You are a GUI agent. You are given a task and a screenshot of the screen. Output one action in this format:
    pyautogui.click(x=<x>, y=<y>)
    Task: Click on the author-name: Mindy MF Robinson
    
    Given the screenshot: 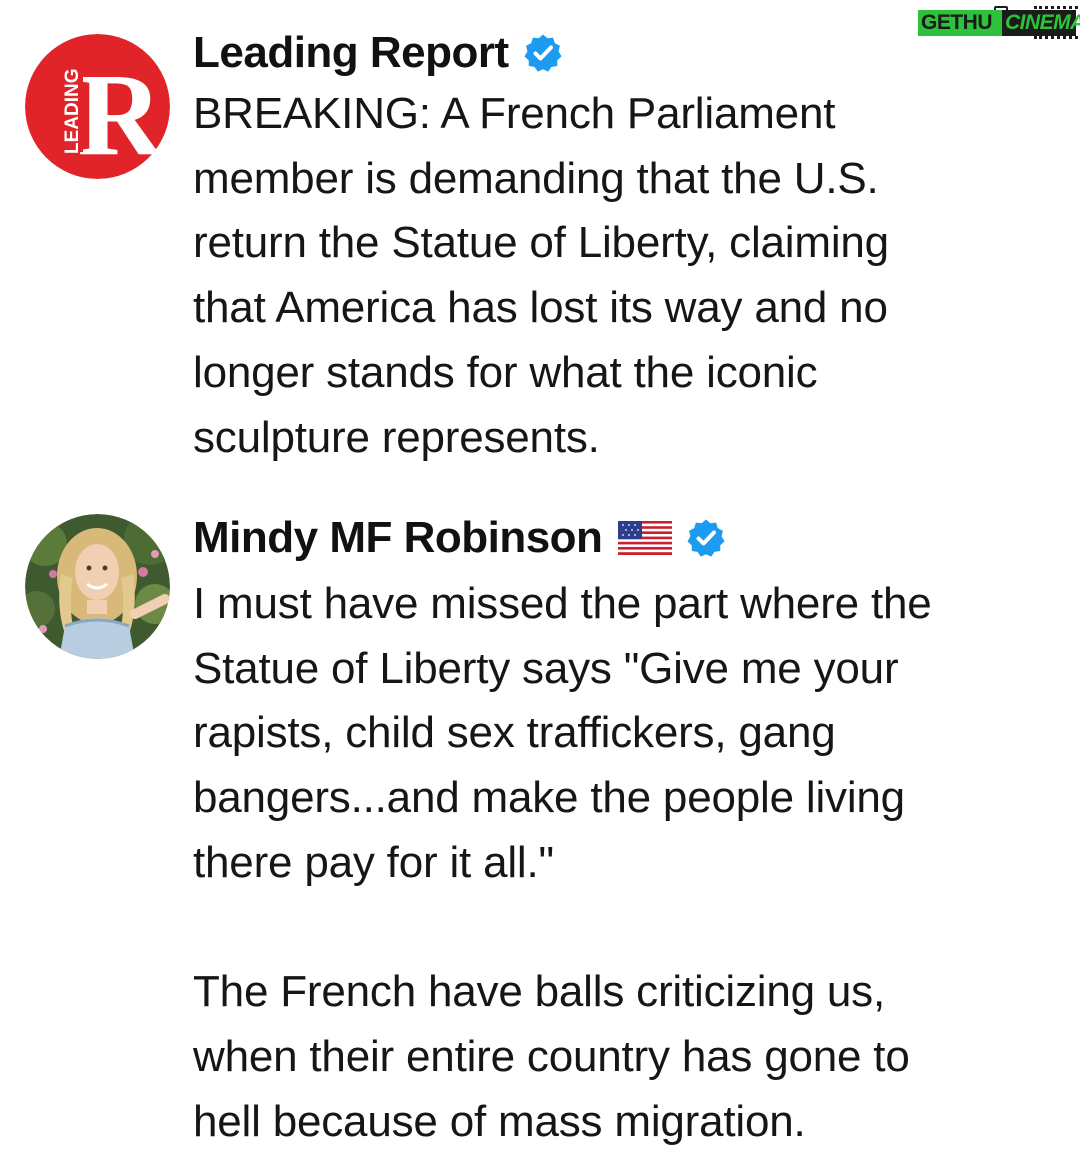 What is the action you would take?
    pyautogui.click(x=398, y=538)
    